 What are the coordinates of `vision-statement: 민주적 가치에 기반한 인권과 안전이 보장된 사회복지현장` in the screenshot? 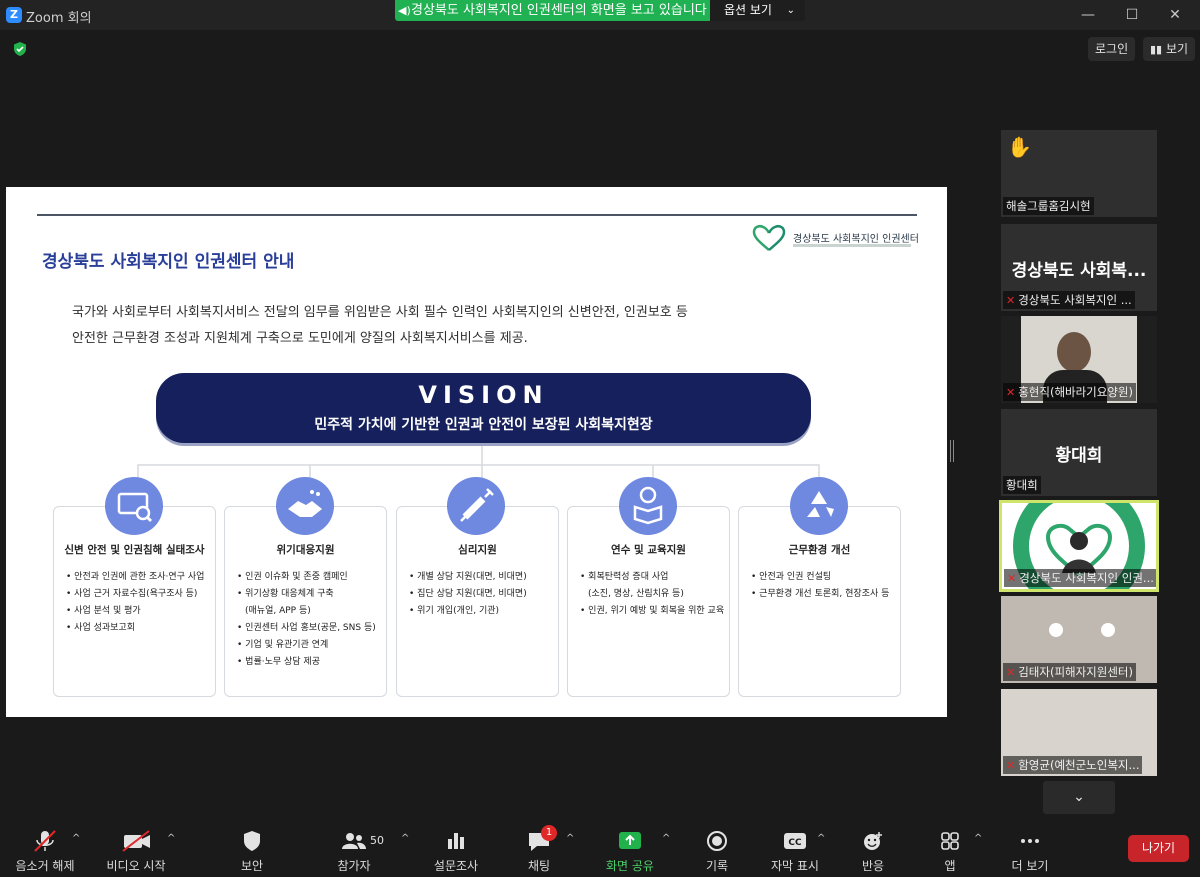 It's located at (483, 425).